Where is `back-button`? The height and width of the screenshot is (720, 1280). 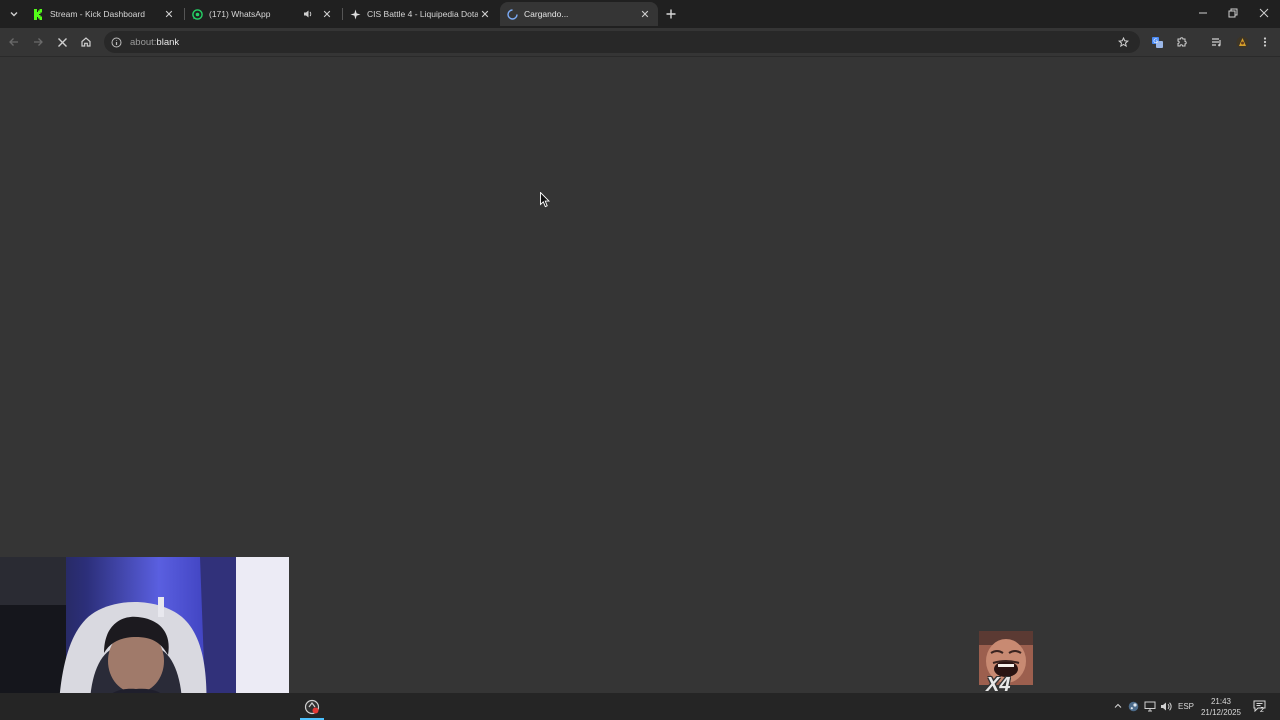
back-button is located at coordinates (14, 42).